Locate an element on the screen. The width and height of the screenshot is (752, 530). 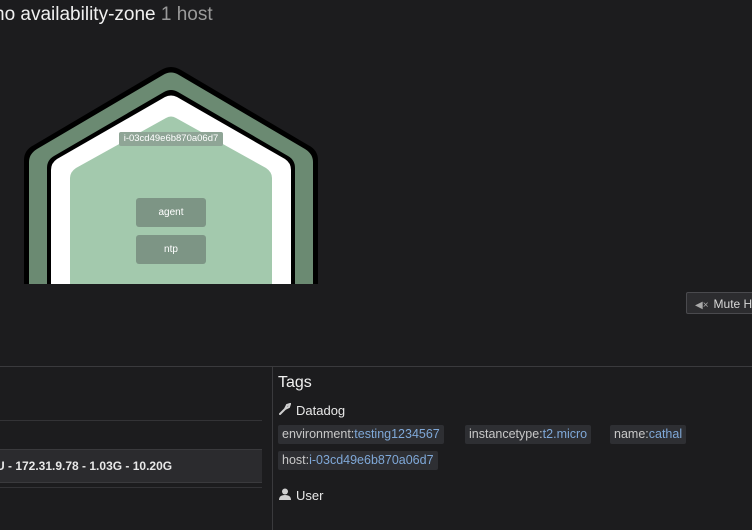
user-label: User is located at coordinates (310, 495).